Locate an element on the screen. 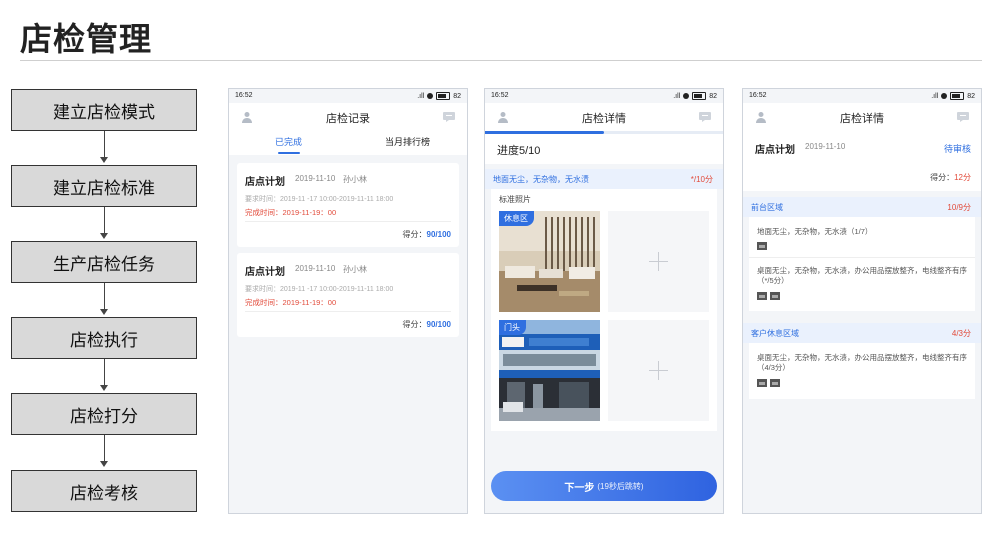 Image resolution: width=1005 pixels, height=534 pixels. next-step-button: 下一步 (19秒后跳转) is located at coordinates (604, 486).